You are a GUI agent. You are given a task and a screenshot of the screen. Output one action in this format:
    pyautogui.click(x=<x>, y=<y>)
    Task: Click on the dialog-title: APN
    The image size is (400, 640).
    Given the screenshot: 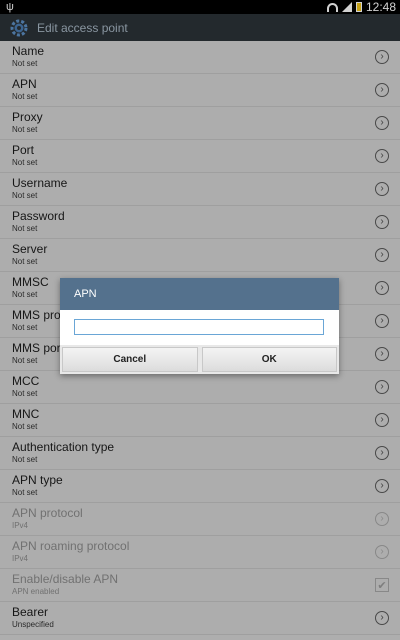 What is the action you would take?
    pyautogui.click(x=199, y=294)
    